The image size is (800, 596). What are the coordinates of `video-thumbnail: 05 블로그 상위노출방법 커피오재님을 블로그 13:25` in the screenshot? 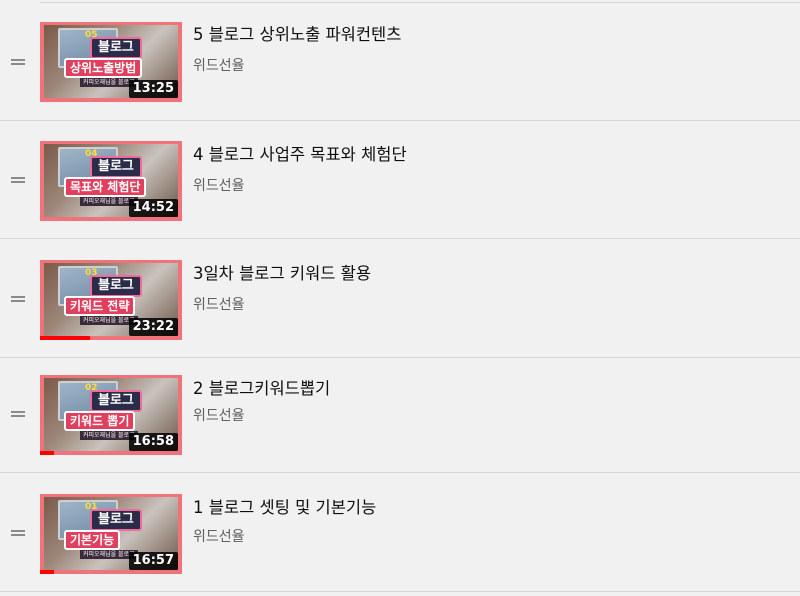 It's located at (111, 62).